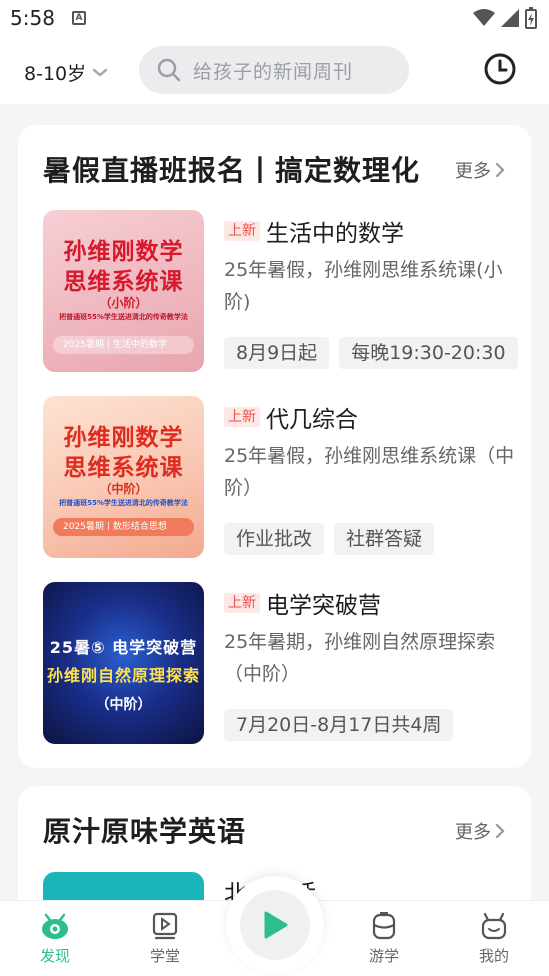  I want to click on signal-icon, so click(510, 18).